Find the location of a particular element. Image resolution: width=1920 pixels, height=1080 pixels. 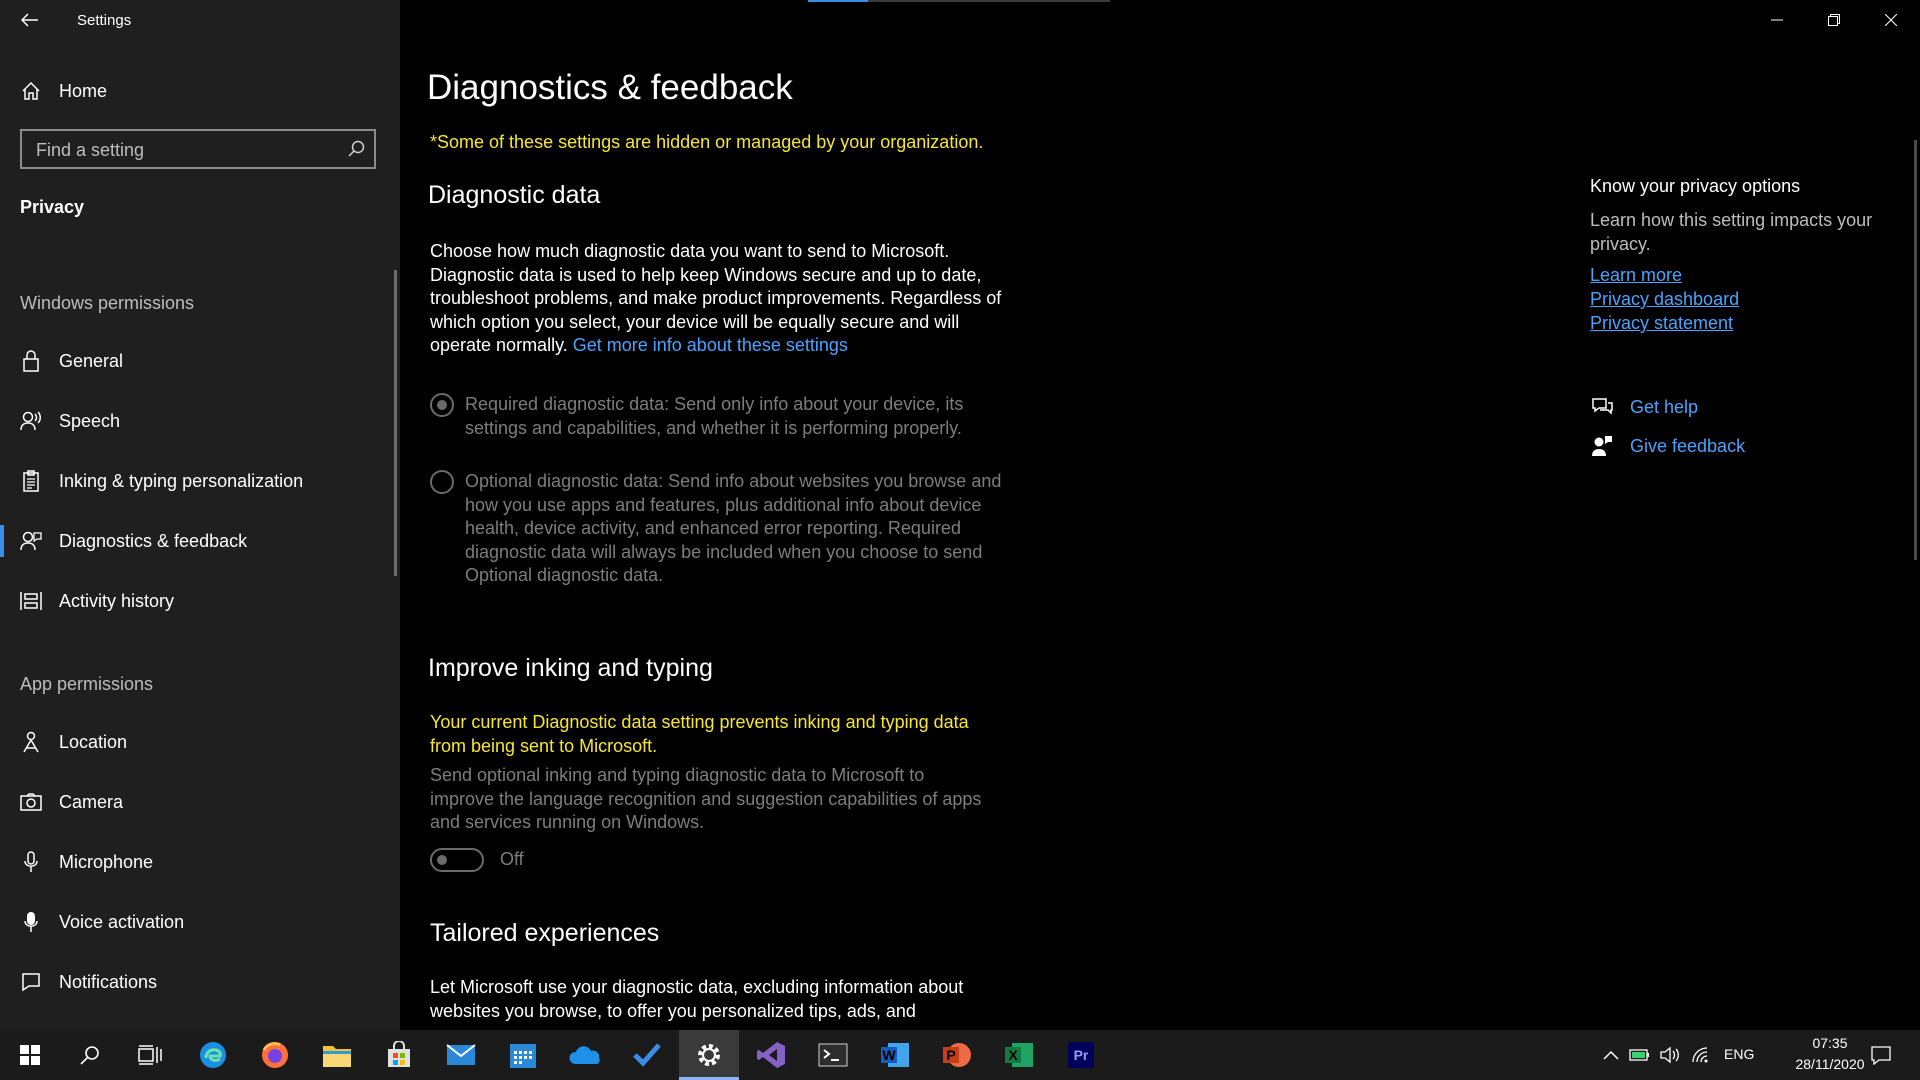

restore-button is located at coordinates (1833, 20).